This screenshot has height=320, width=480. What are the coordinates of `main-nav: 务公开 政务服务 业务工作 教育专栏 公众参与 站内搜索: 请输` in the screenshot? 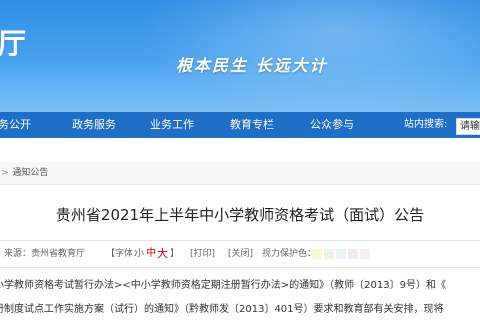 It's located at (240, 125).